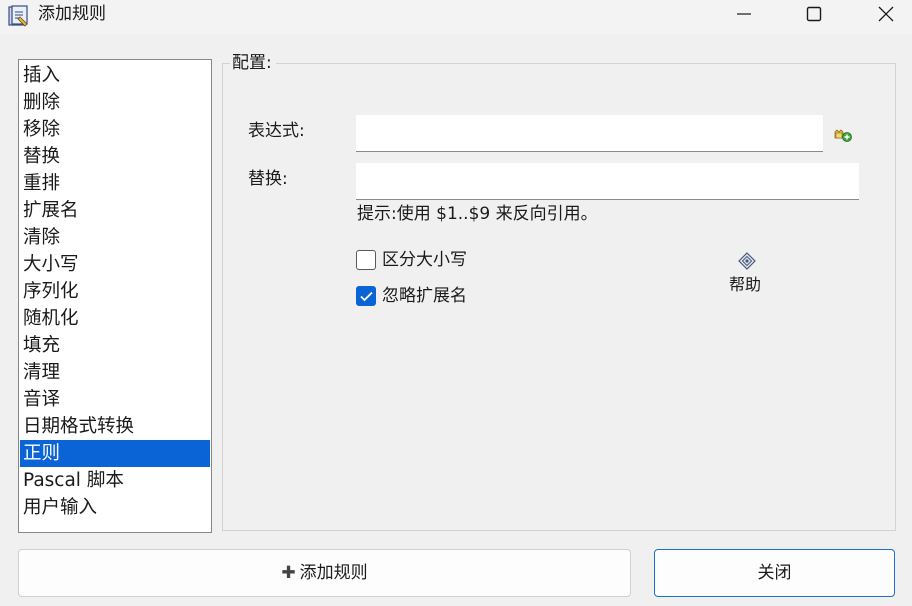  What do you see at coordinates (589, 133) in the screenshot?
I see `expression-input` at bounding box center [589, 133].